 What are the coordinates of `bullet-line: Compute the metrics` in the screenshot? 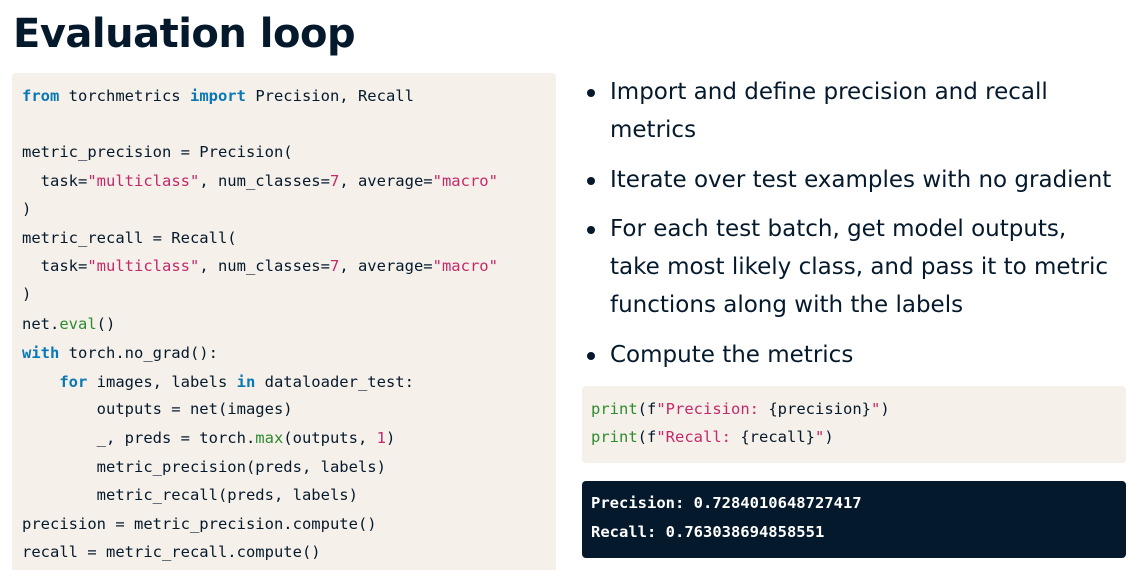 It's located at (732, 355).